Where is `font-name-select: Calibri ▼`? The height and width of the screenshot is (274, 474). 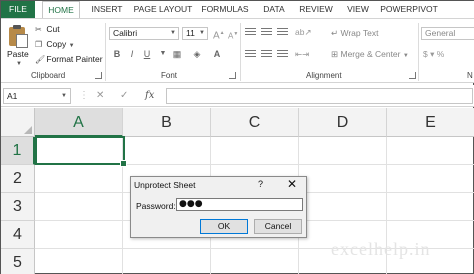 font-name-select: Calibri ▼ is located at coordinates (144, 33).